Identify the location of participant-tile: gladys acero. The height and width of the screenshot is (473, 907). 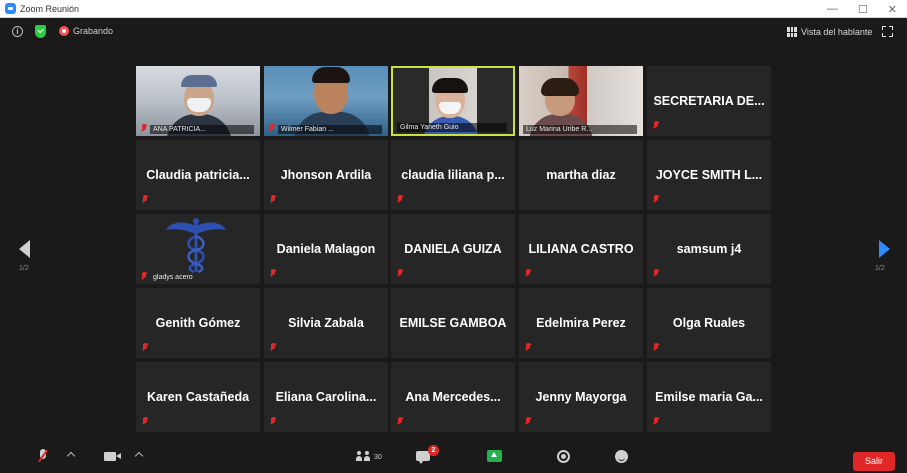
(198, 249).